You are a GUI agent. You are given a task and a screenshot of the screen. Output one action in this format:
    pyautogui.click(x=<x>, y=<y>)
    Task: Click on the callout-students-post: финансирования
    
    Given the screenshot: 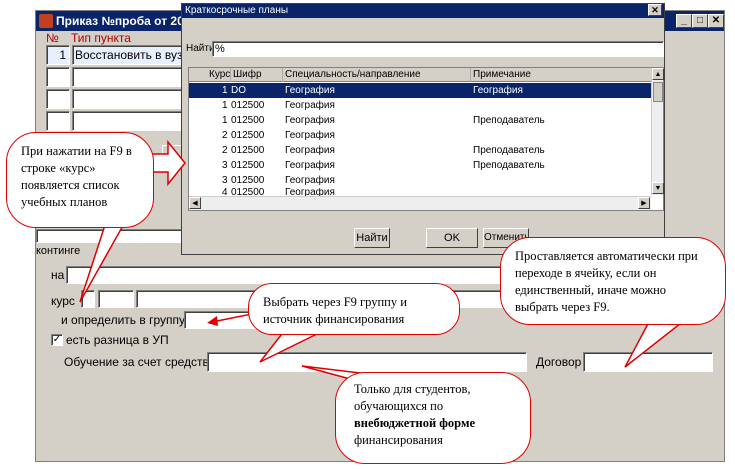 What is the action you would take?
    pyautogui.click(x=398, y=440)
    